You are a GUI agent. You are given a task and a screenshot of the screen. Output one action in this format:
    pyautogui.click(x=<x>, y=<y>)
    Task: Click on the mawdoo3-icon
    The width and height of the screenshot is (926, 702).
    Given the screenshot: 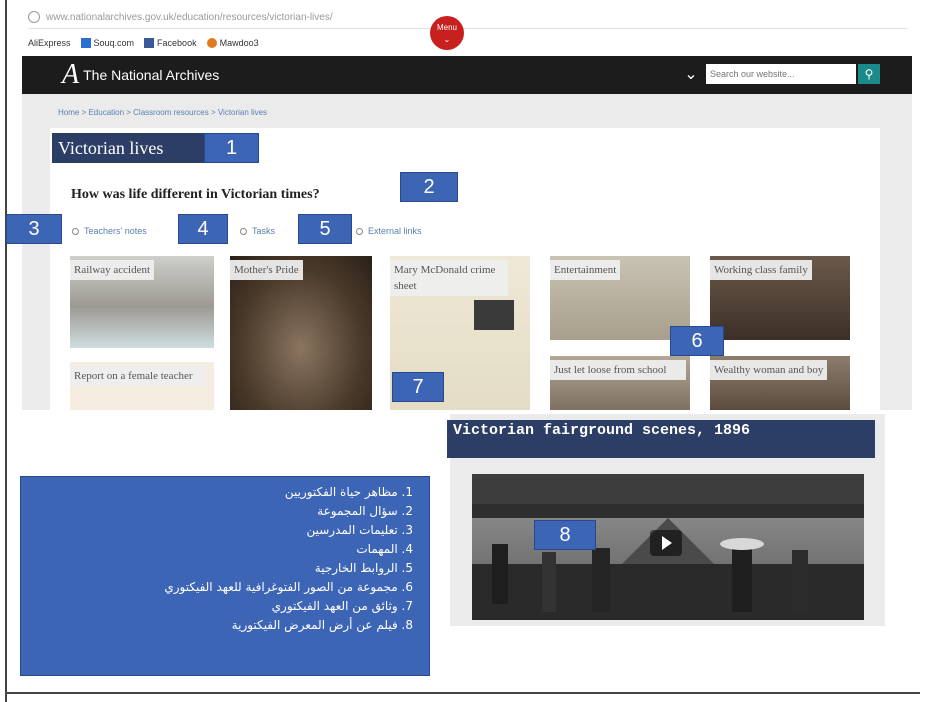 What is the action you would take?
    pyautogui.click(x=211, y=43)
    